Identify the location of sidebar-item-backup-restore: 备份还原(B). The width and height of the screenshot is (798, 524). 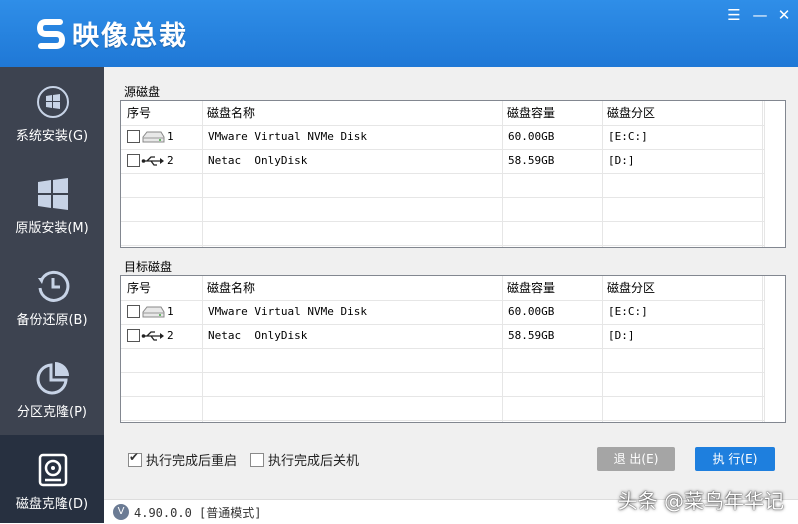
(52, 297).